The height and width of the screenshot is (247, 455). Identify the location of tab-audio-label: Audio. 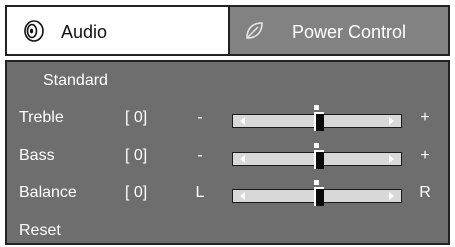
(84, 32).